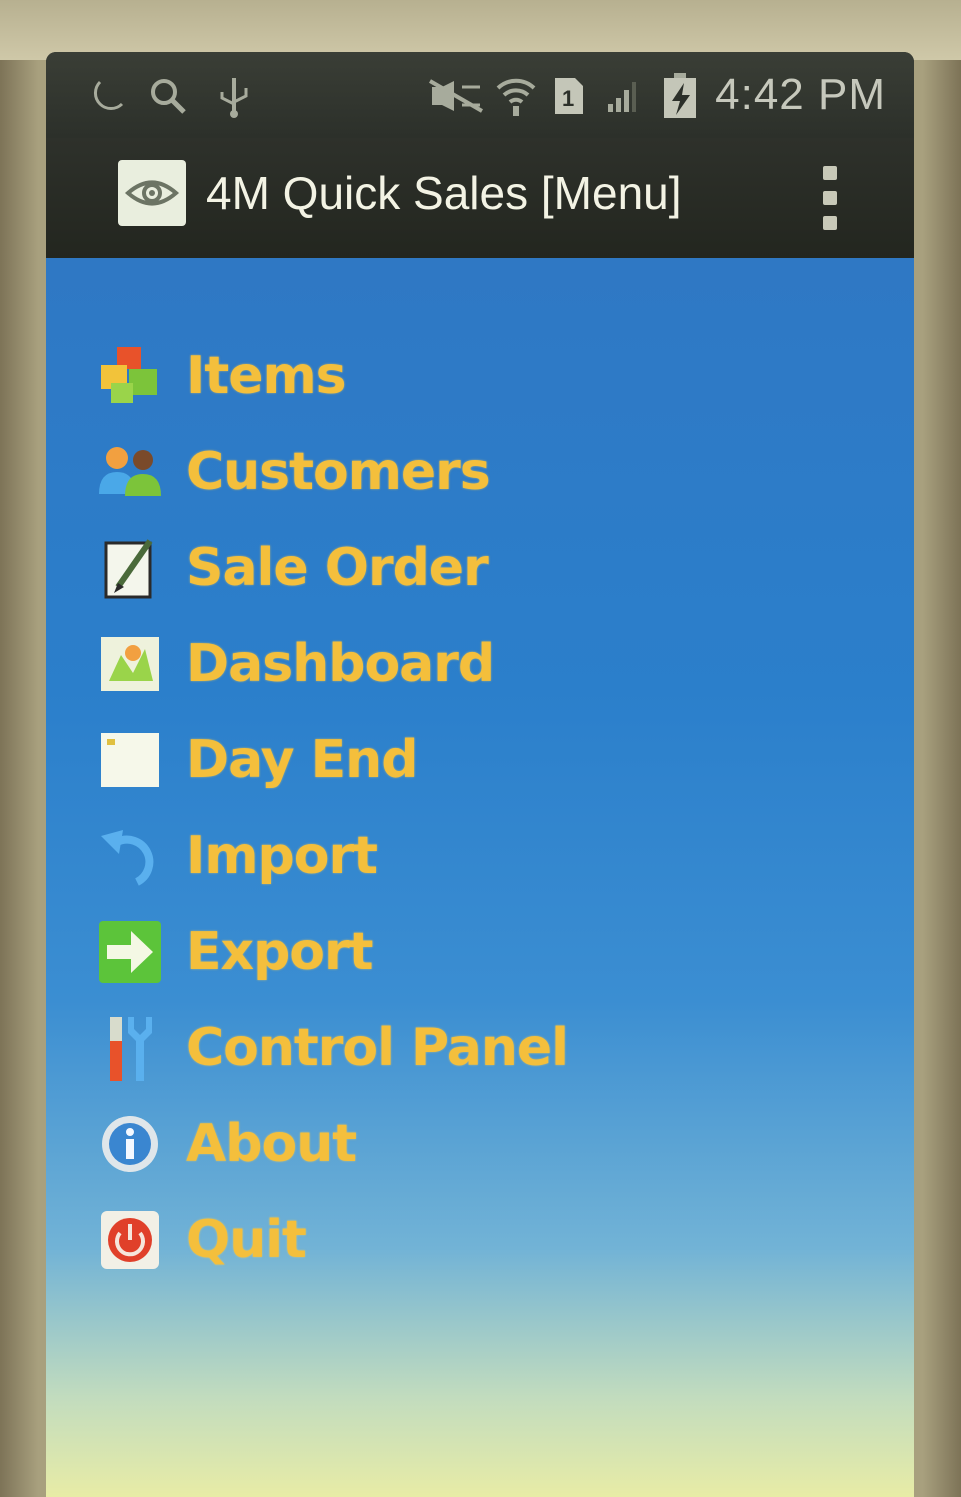 Image resolution: width=961 pixels, height=1497 pixels. I want to click on overflow-menu-icon, so click(830, 198).